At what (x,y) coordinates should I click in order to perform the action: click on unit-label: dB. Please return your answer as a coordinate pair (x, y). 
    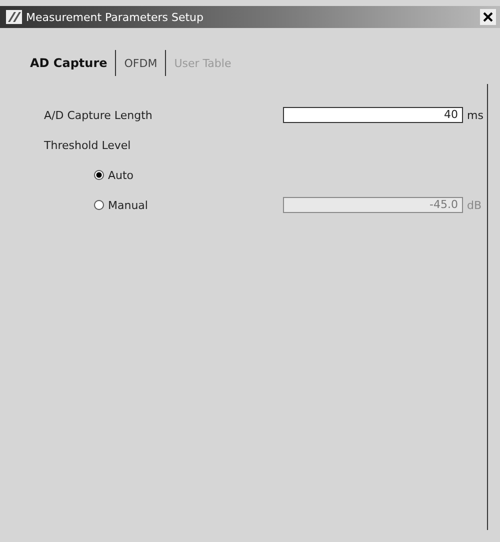
    Looking at the image, I should click on (474, 205).